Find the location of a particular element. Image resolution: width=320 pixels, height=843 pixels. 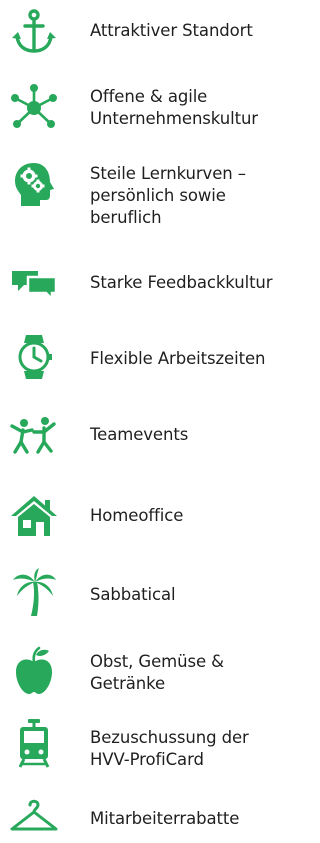

anchor-icon is located at coordinates (34, 32).